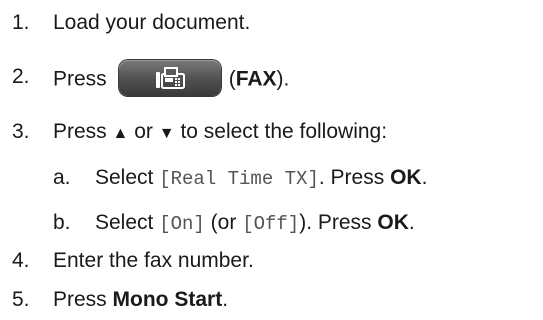  Describe the element at coordinates (284, 131) in the screenshot. I see `step-text-part: to select the following:` at that location.